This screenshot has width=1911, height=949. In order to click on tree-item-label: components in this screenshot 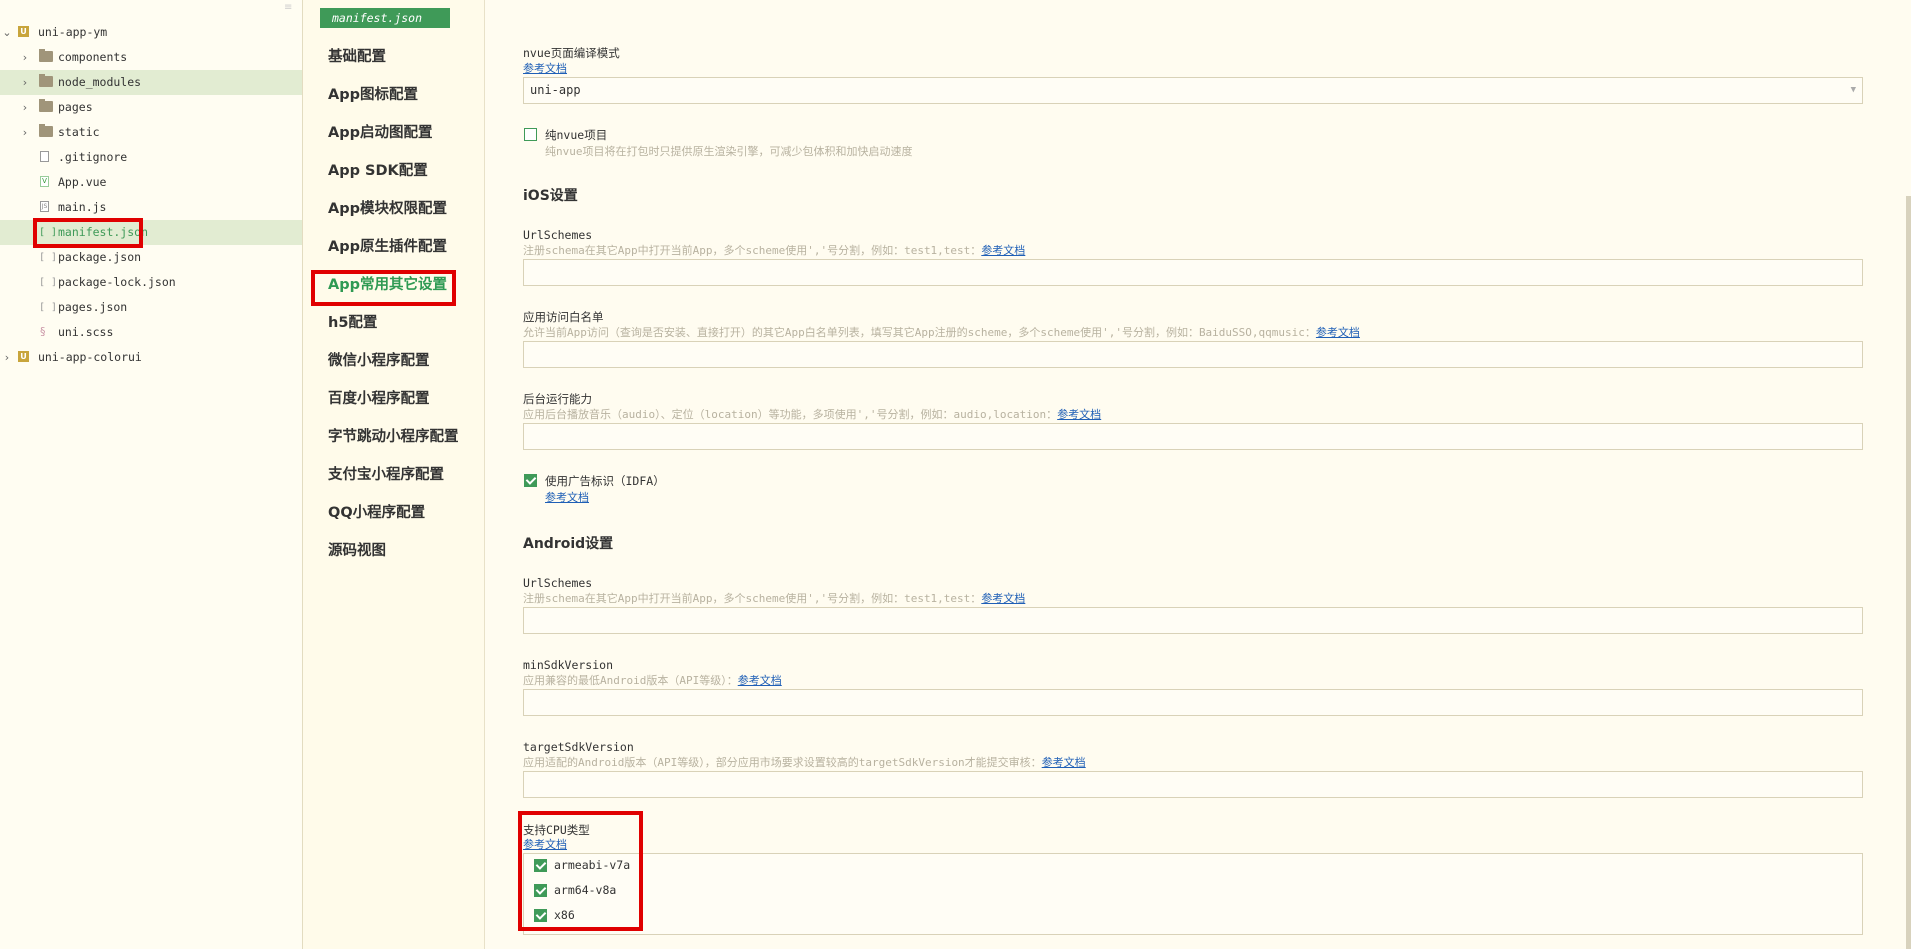, I will do `click(93, 57)`.